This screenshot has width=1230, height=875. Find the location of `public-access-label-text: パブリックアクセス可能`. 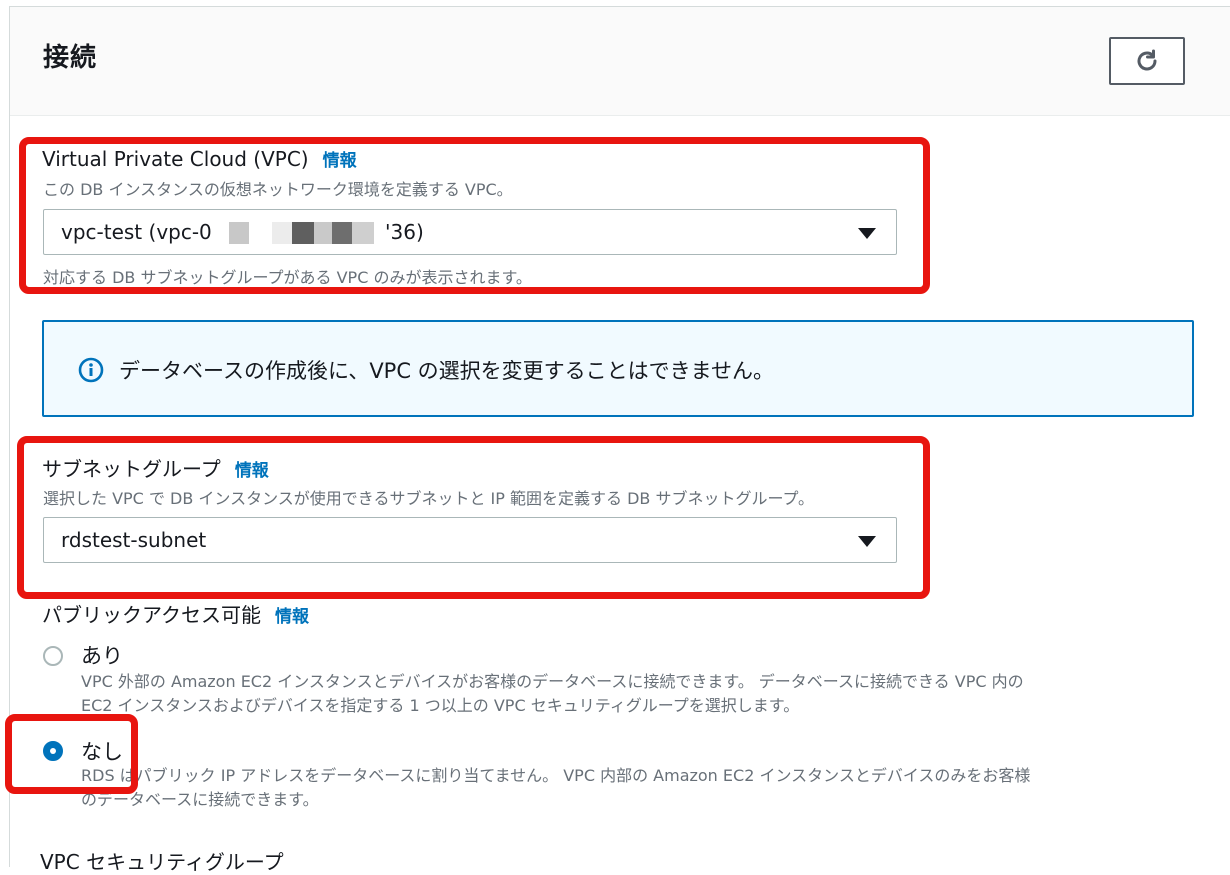

public-access-label-text: パブリックアクセス可能 is located at coordinates (151, 615).